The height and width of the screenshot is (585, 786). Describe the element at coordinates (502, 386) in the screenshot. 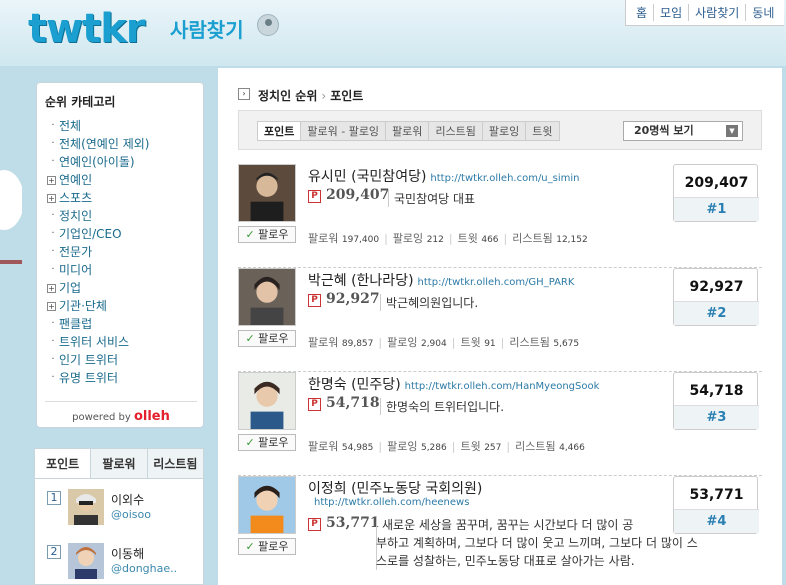

I see `profile-link: http://twtkr.olleh.com/HanMyeongSook` at that location.